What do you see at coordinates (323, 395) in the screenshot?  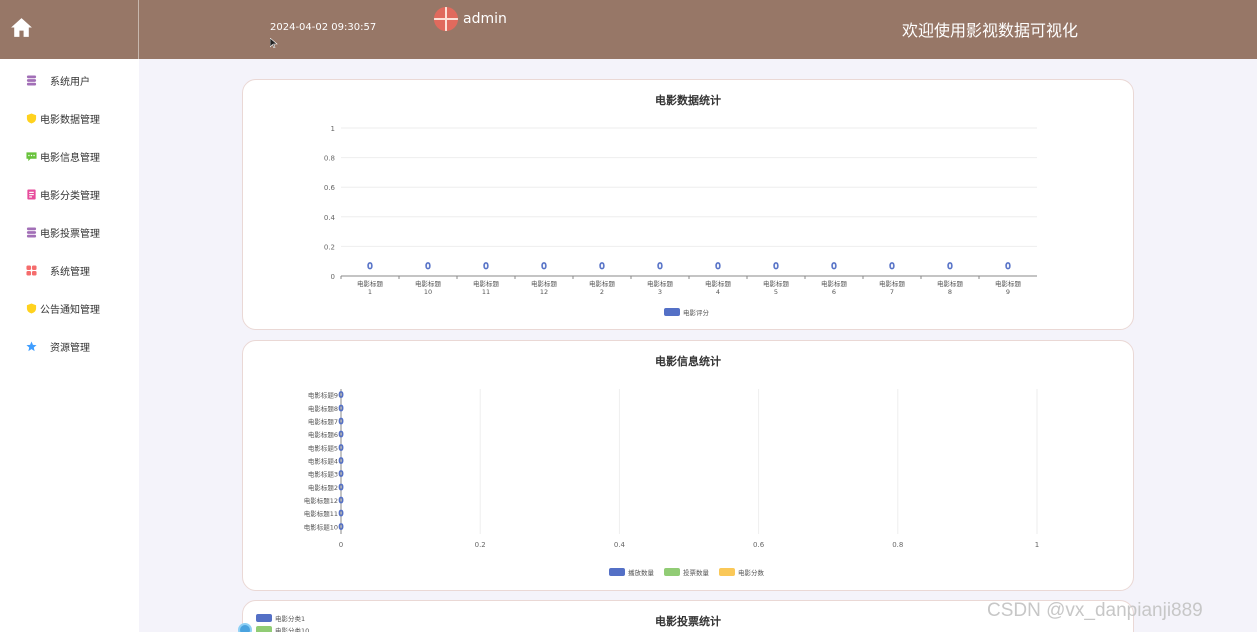 I see `y-tick-label: 电影标题9` at bounding box center [323, 395].